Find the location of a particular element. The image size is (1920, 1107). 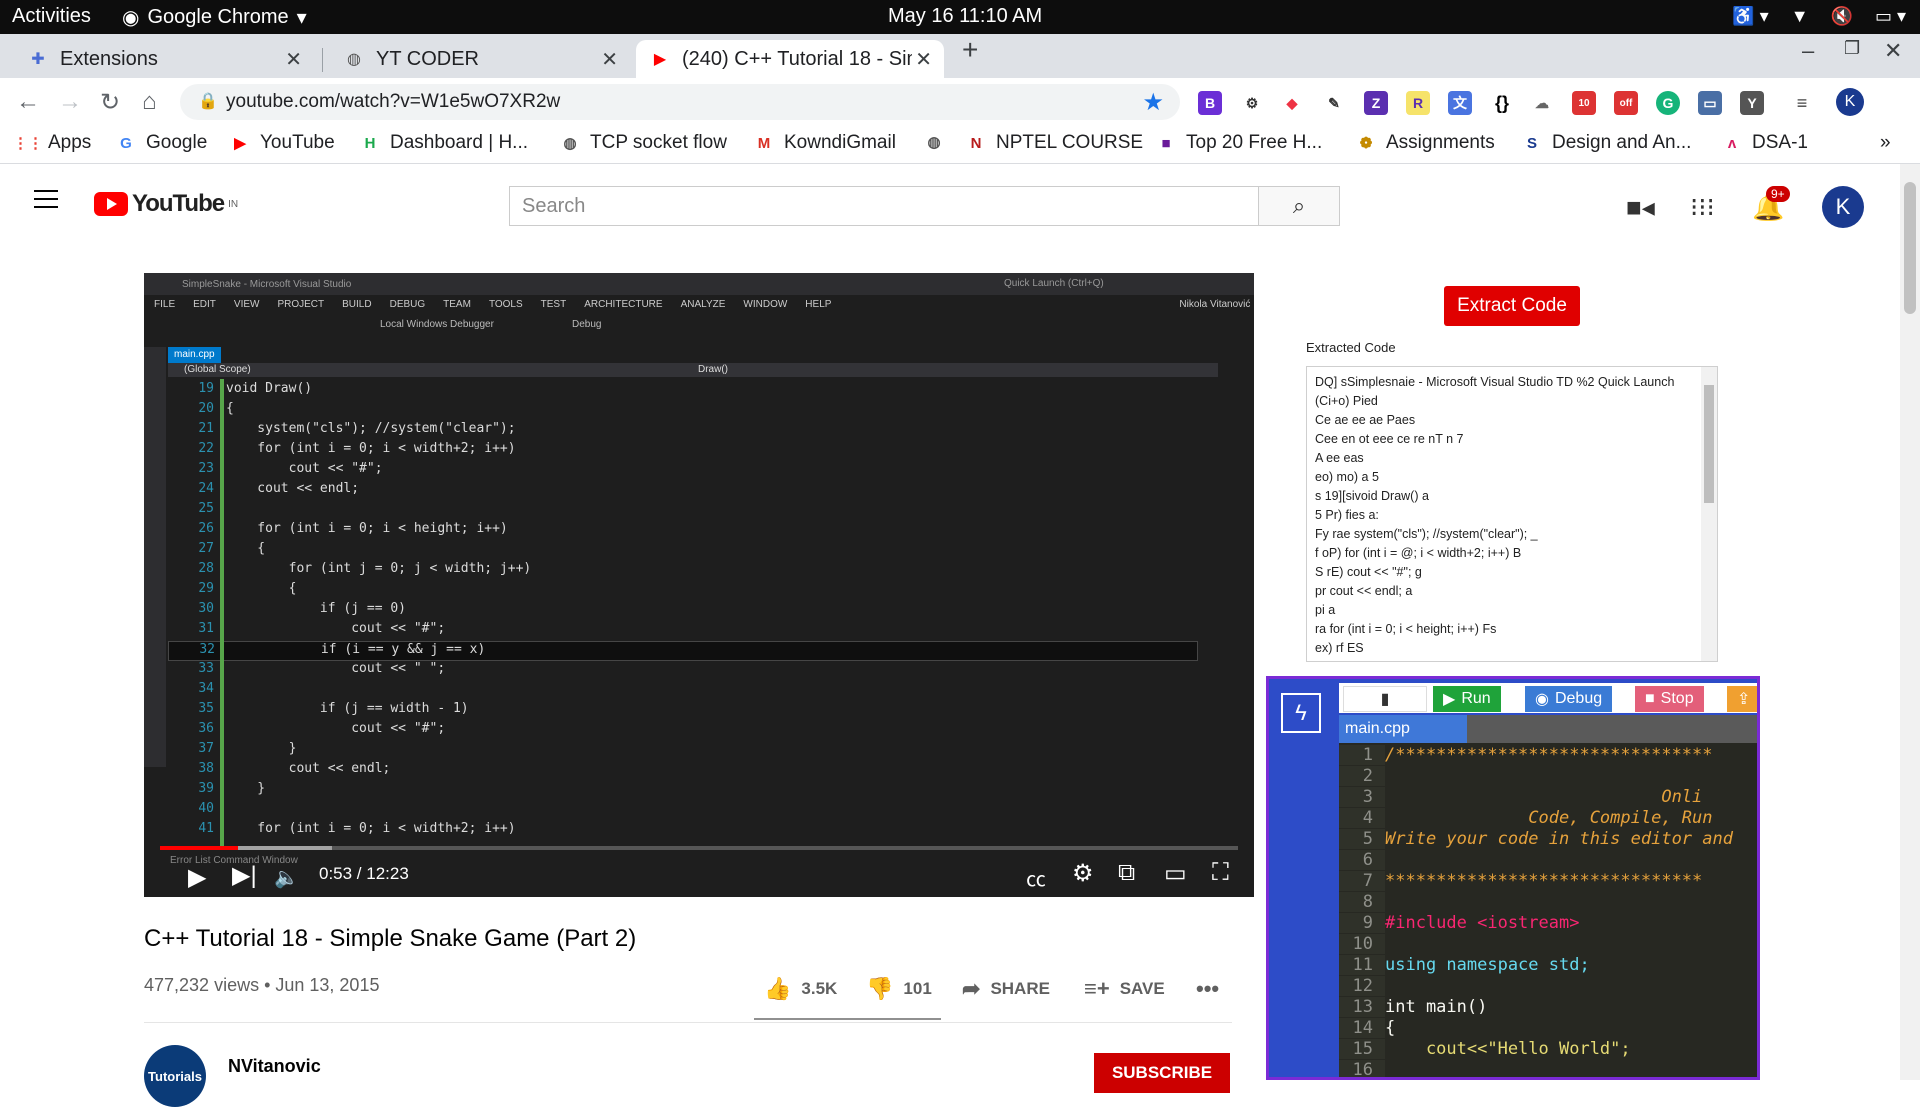

tab-youtube-video: ▶ (240) C++ Tutorial 18 - Sim ✕ is located at coordinates (790, 59).